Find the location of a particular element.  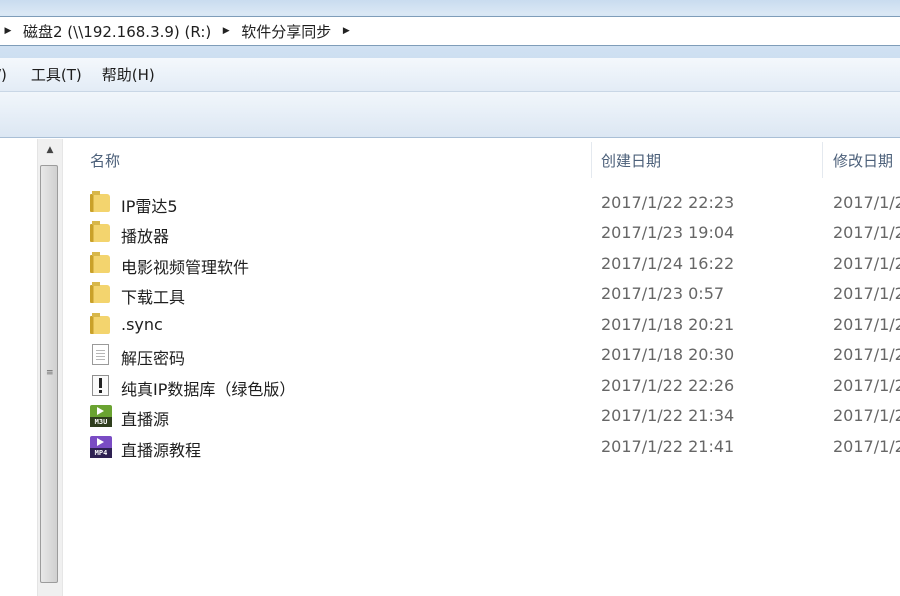

file-created-date: 2017/1/18 20:30 is located at coordinates (668, 354).